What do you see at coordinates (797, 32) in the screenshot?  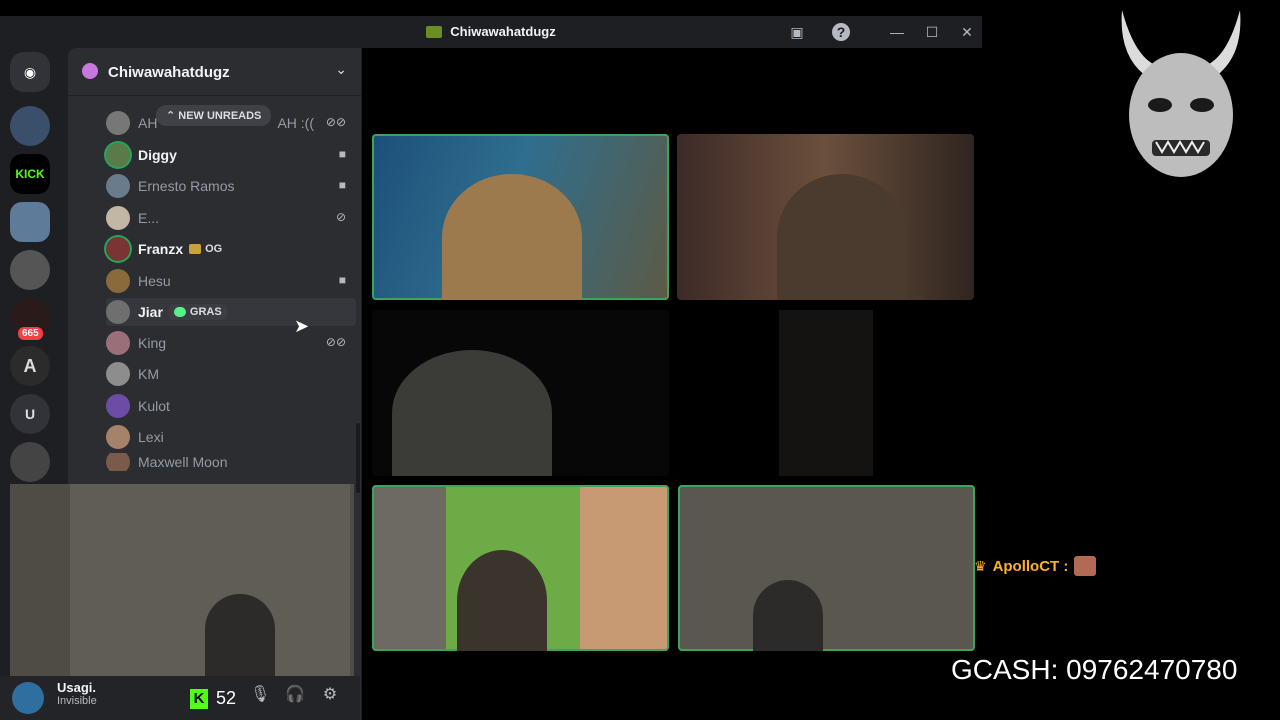 I see `inbox-icon: ▣` at bounding box center [797, 32].